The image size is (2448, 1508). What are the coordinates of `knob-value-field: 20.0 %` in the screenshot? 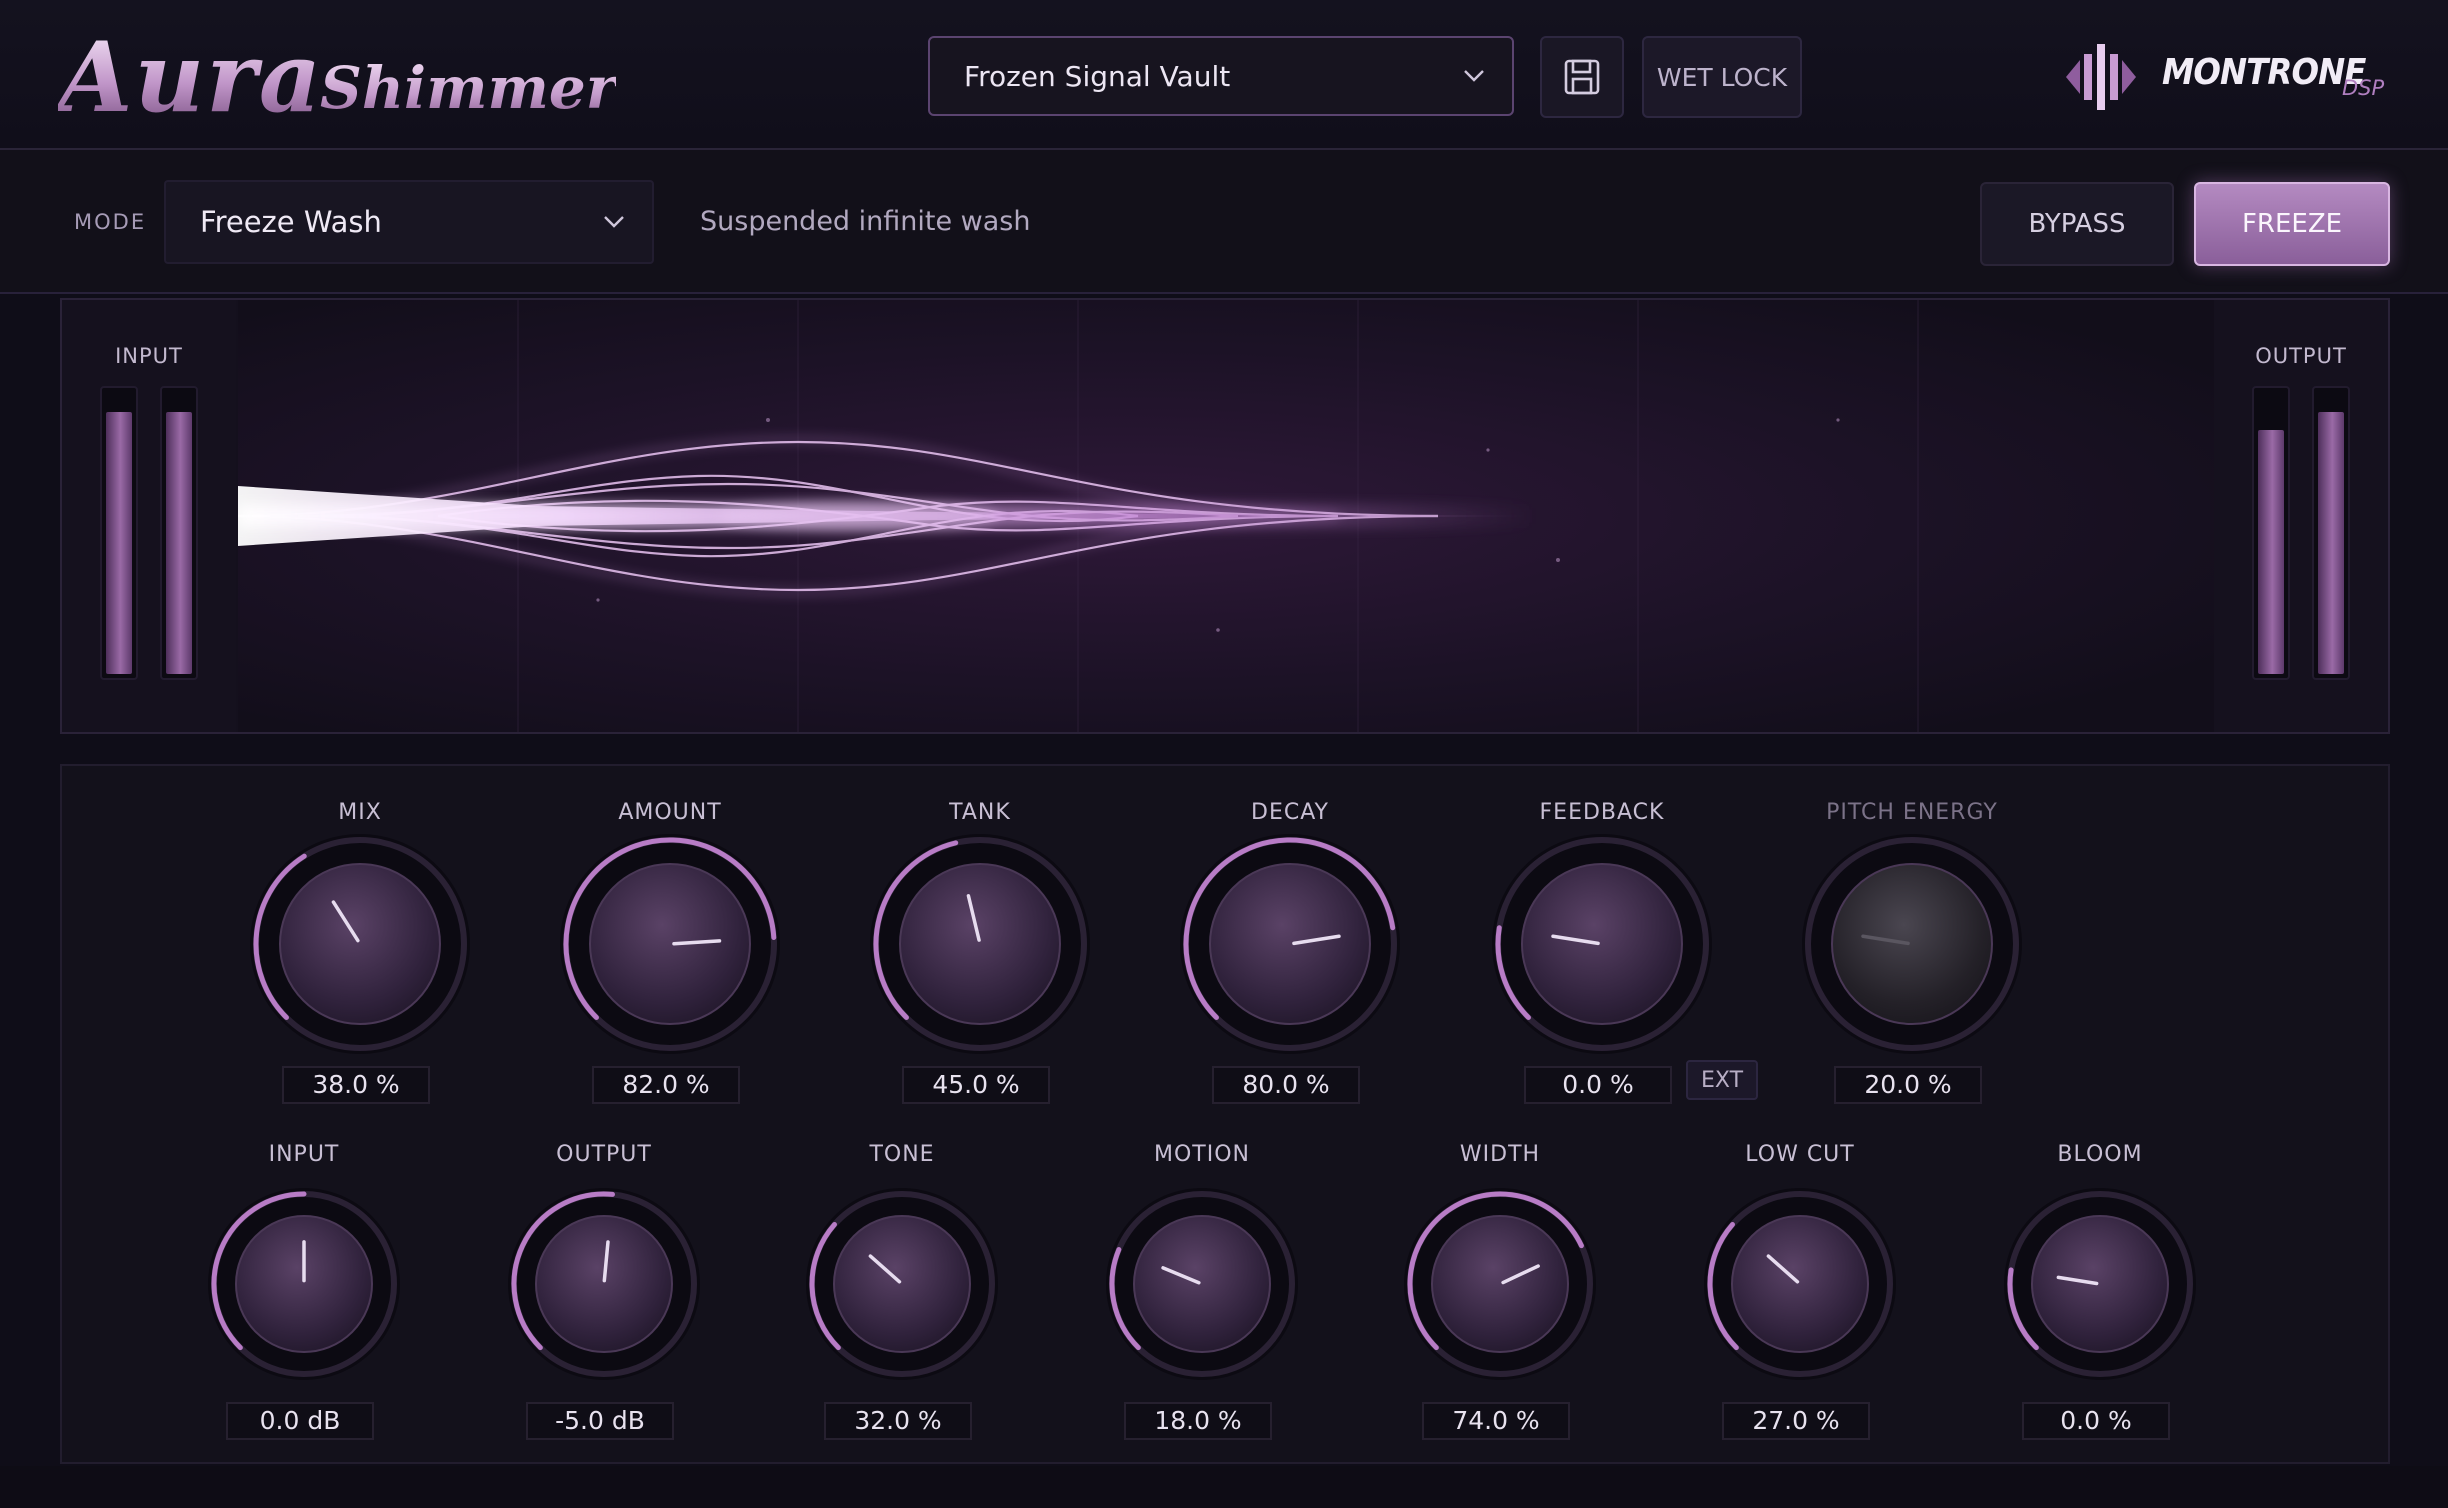 It's located at (1908, 1085).